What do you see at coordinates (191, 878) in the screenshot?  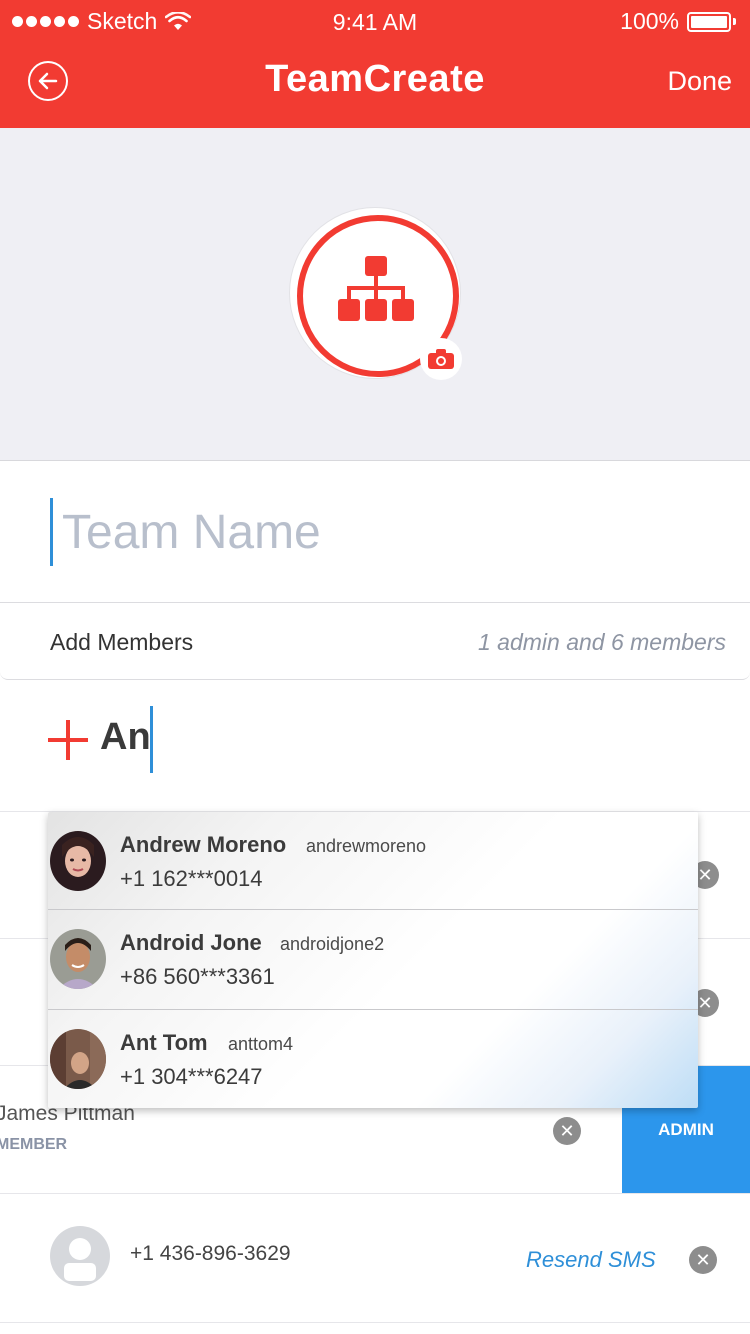 I see `suggestion-phone: +1 162***0014` at bounding box center [191, 878].